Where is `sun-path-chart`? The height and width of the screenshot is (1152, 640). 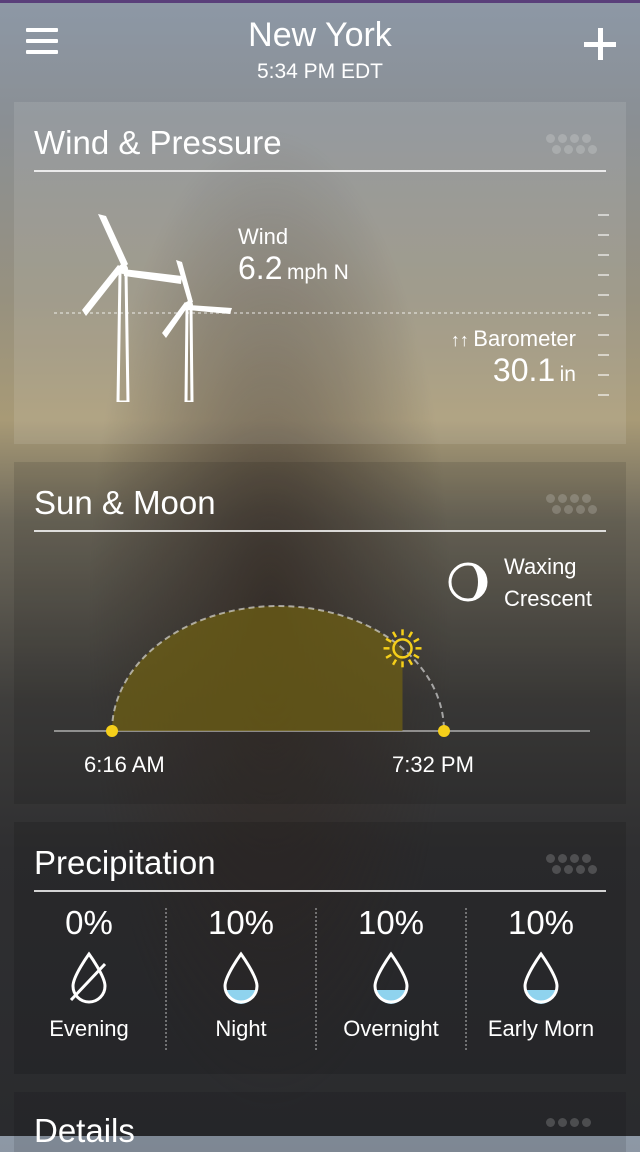
sun-path-chart is located at coordinates (322, 671).